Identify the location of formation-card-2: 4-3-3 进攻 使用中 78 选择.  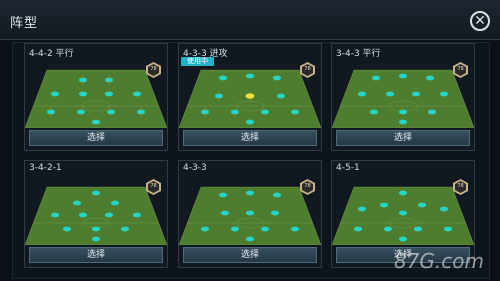
(250, 97).